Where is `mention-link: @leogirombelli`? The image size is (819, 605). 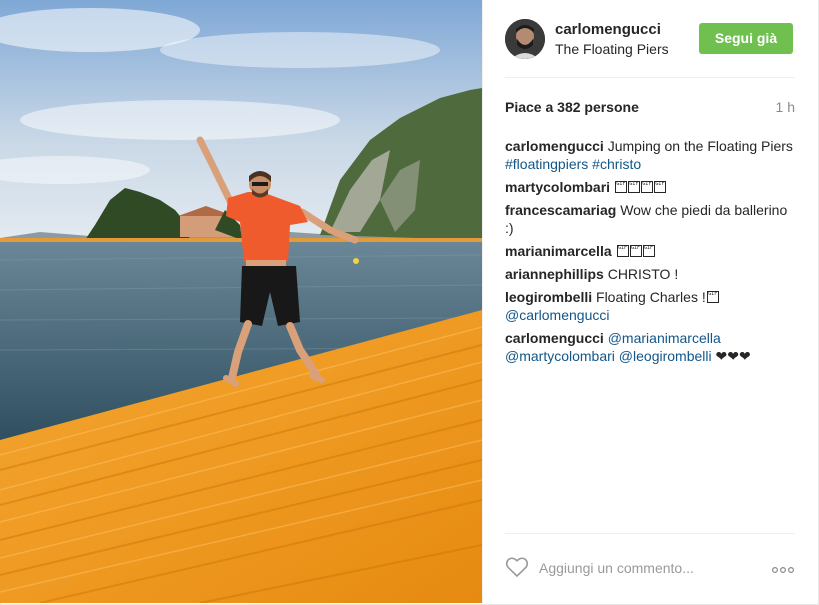 mention-link: @leogirombelli is located at coordinates (665, 356).